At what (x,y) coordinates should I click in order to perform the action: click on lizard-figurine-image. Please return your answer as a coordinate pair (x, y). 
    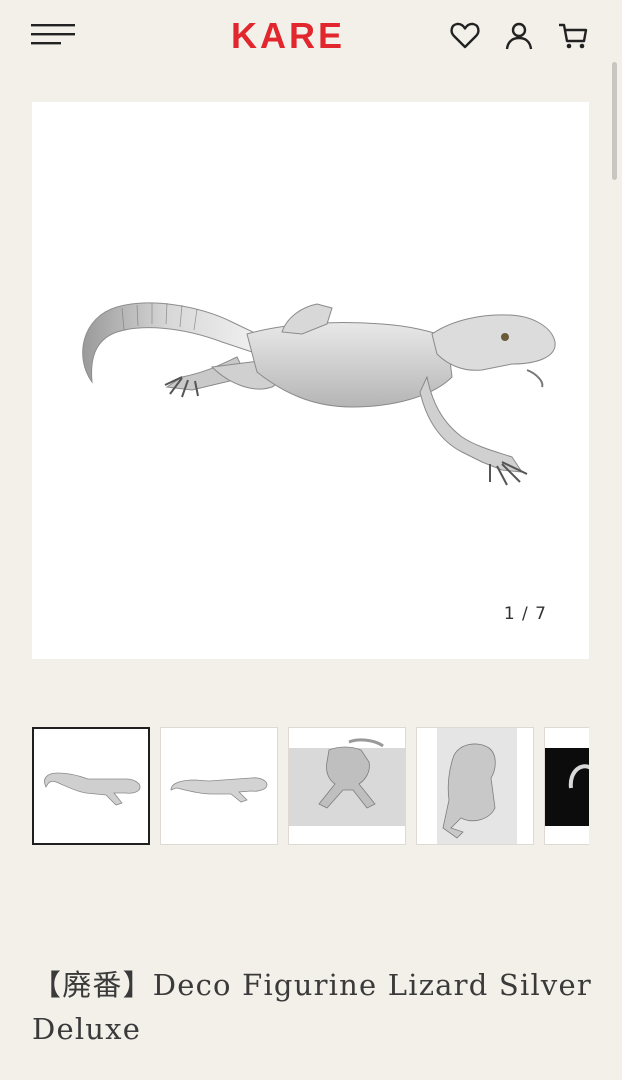
    Looking at the image, I should click on (319, 394).